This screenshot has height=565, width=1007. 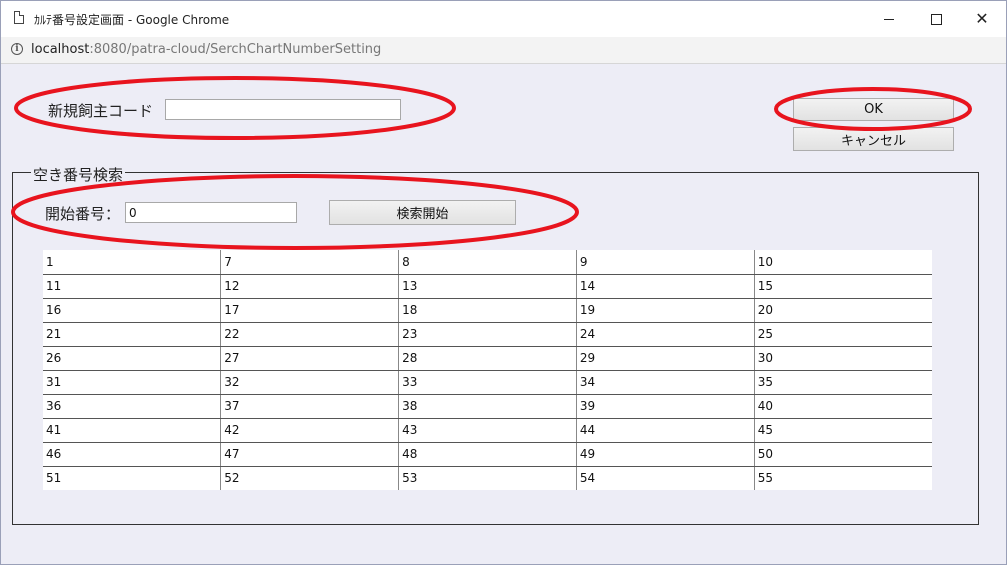 I want to click on table-row: 36 37 38 39 40, so click(x=487, y=406).